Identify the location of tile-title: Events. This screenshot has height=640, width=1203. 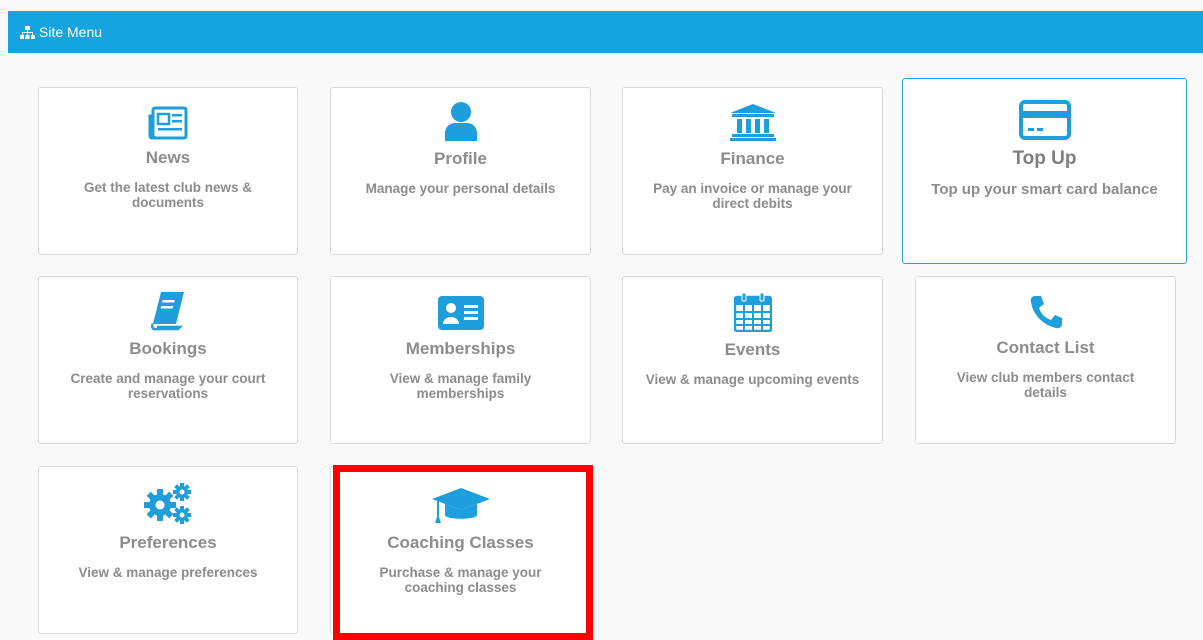
(752, 349).